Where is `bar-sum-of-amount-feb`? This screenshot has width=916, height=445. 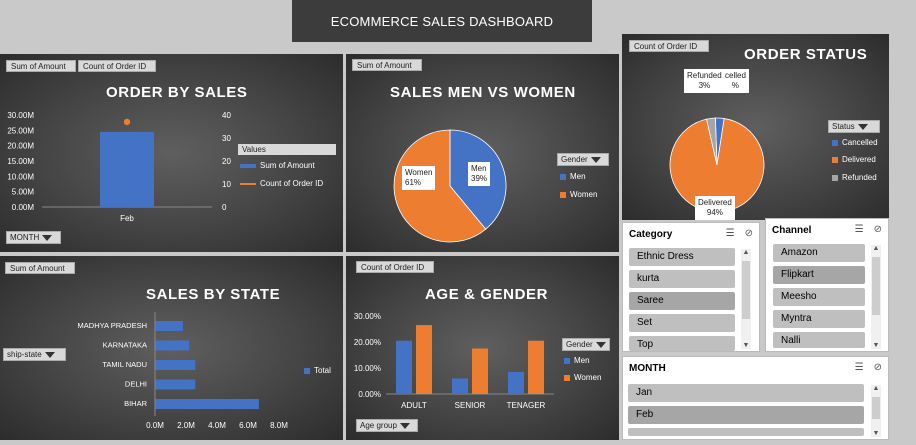 bar-sum-of-amount-feb is located at coordinates (127, 169).